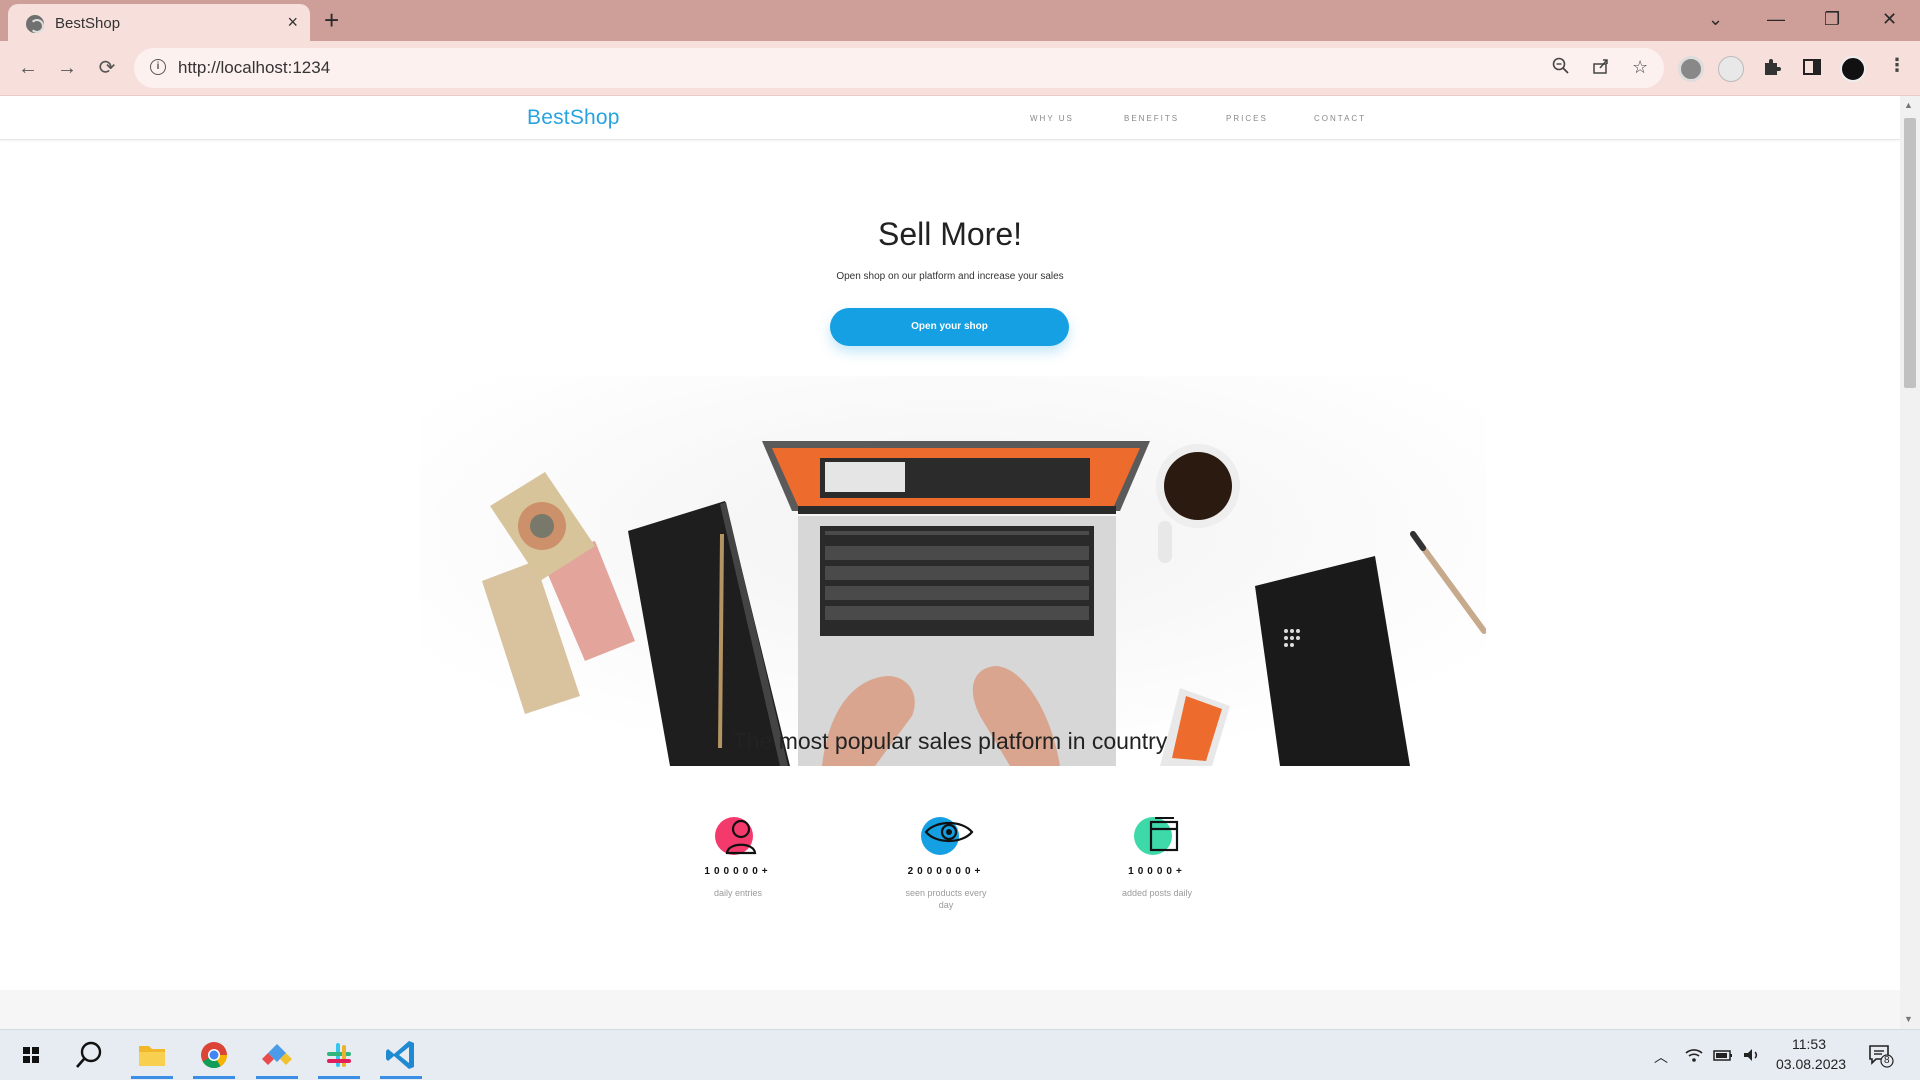 The image size is (1920, 1084). Describe the element at coordinates (1731, 69) in the screenshot. I see `extension-compass-icon` at that location.